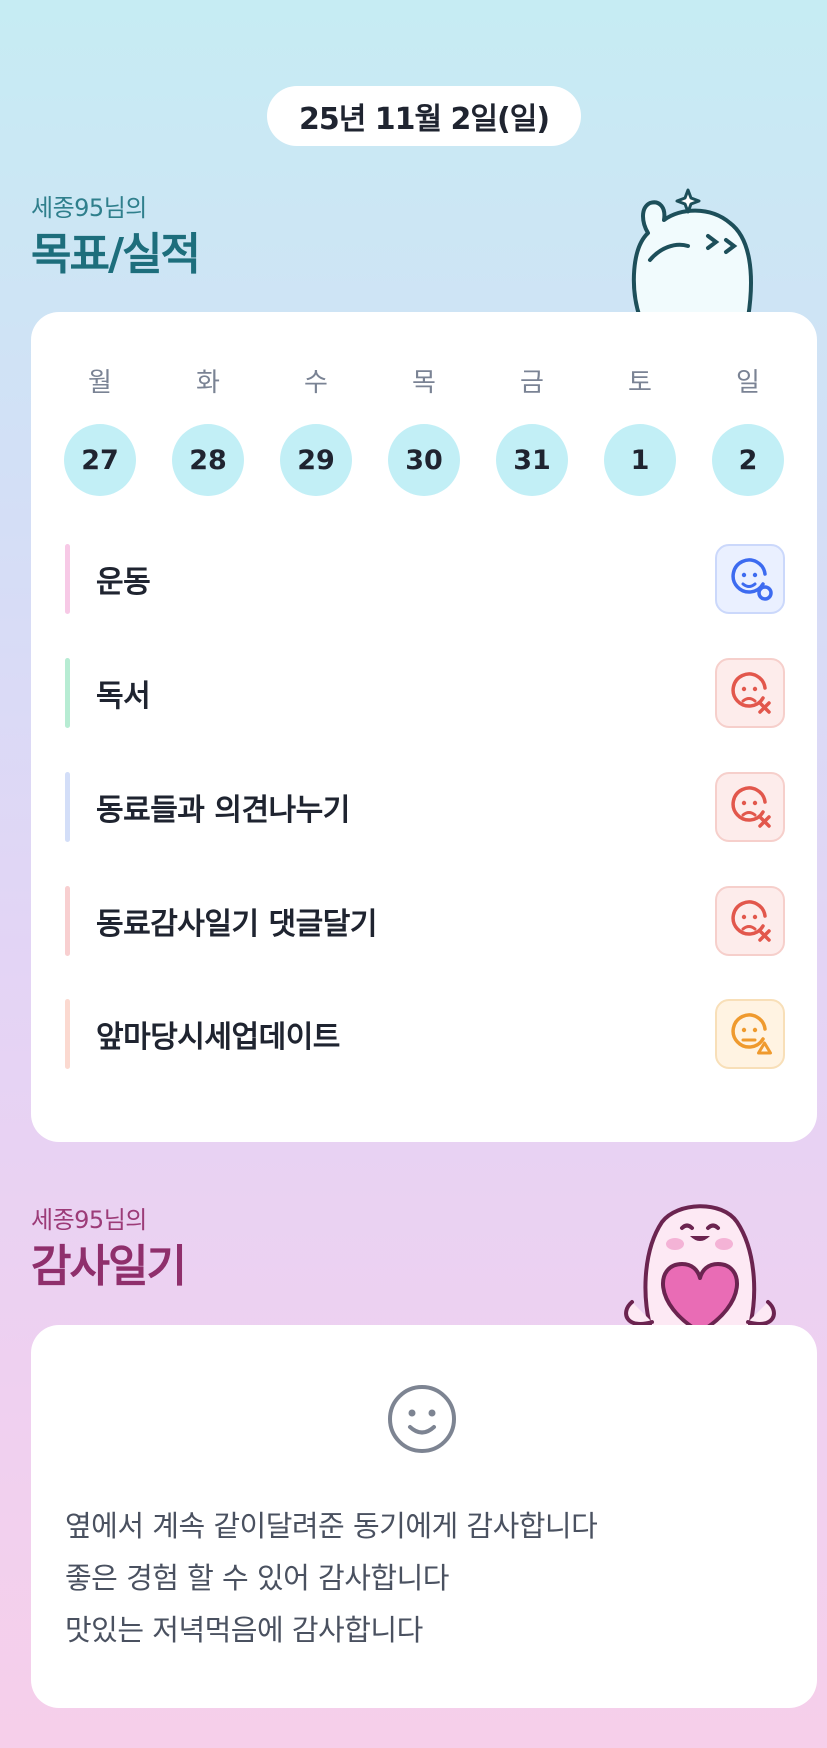 Image resolution: width=827 pixels, height=1748 pixels. I want to click on weekday-label: 일, so click(748, 383).